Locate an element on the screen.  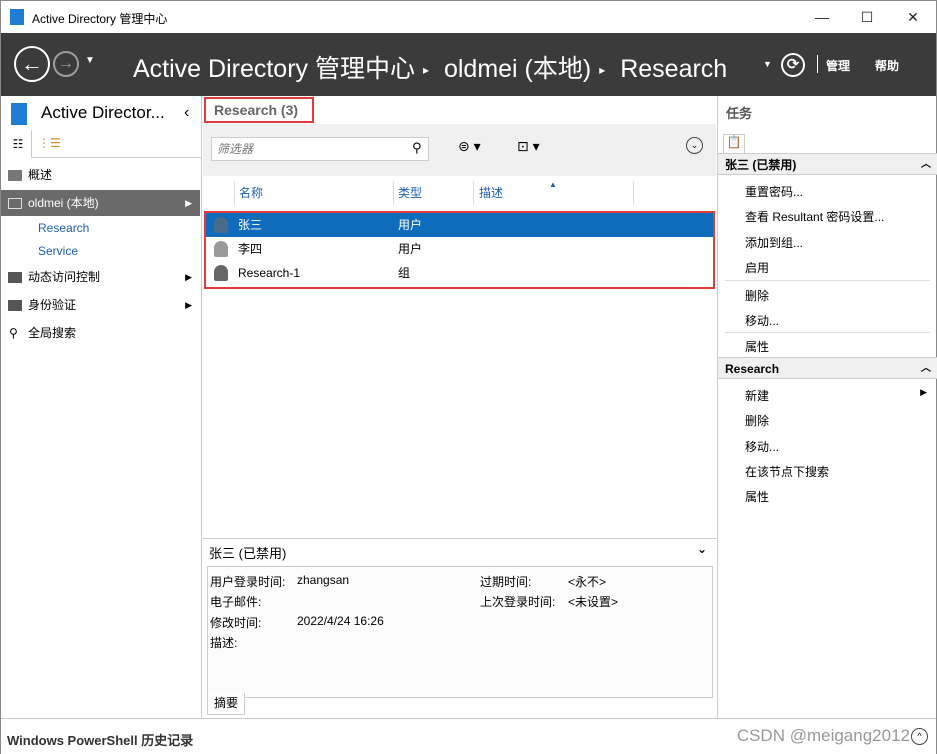
tree-view-tab: ⋮☰ is located at coordinates (116, 144).